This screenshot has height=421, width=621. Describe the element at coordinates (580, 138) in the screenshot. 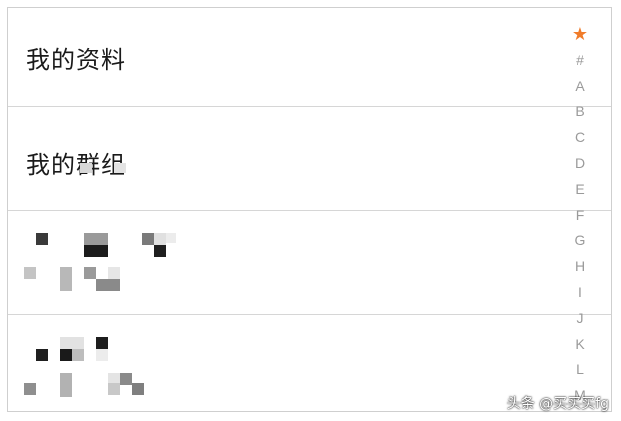

I see `index-letter-c: C` at that location.